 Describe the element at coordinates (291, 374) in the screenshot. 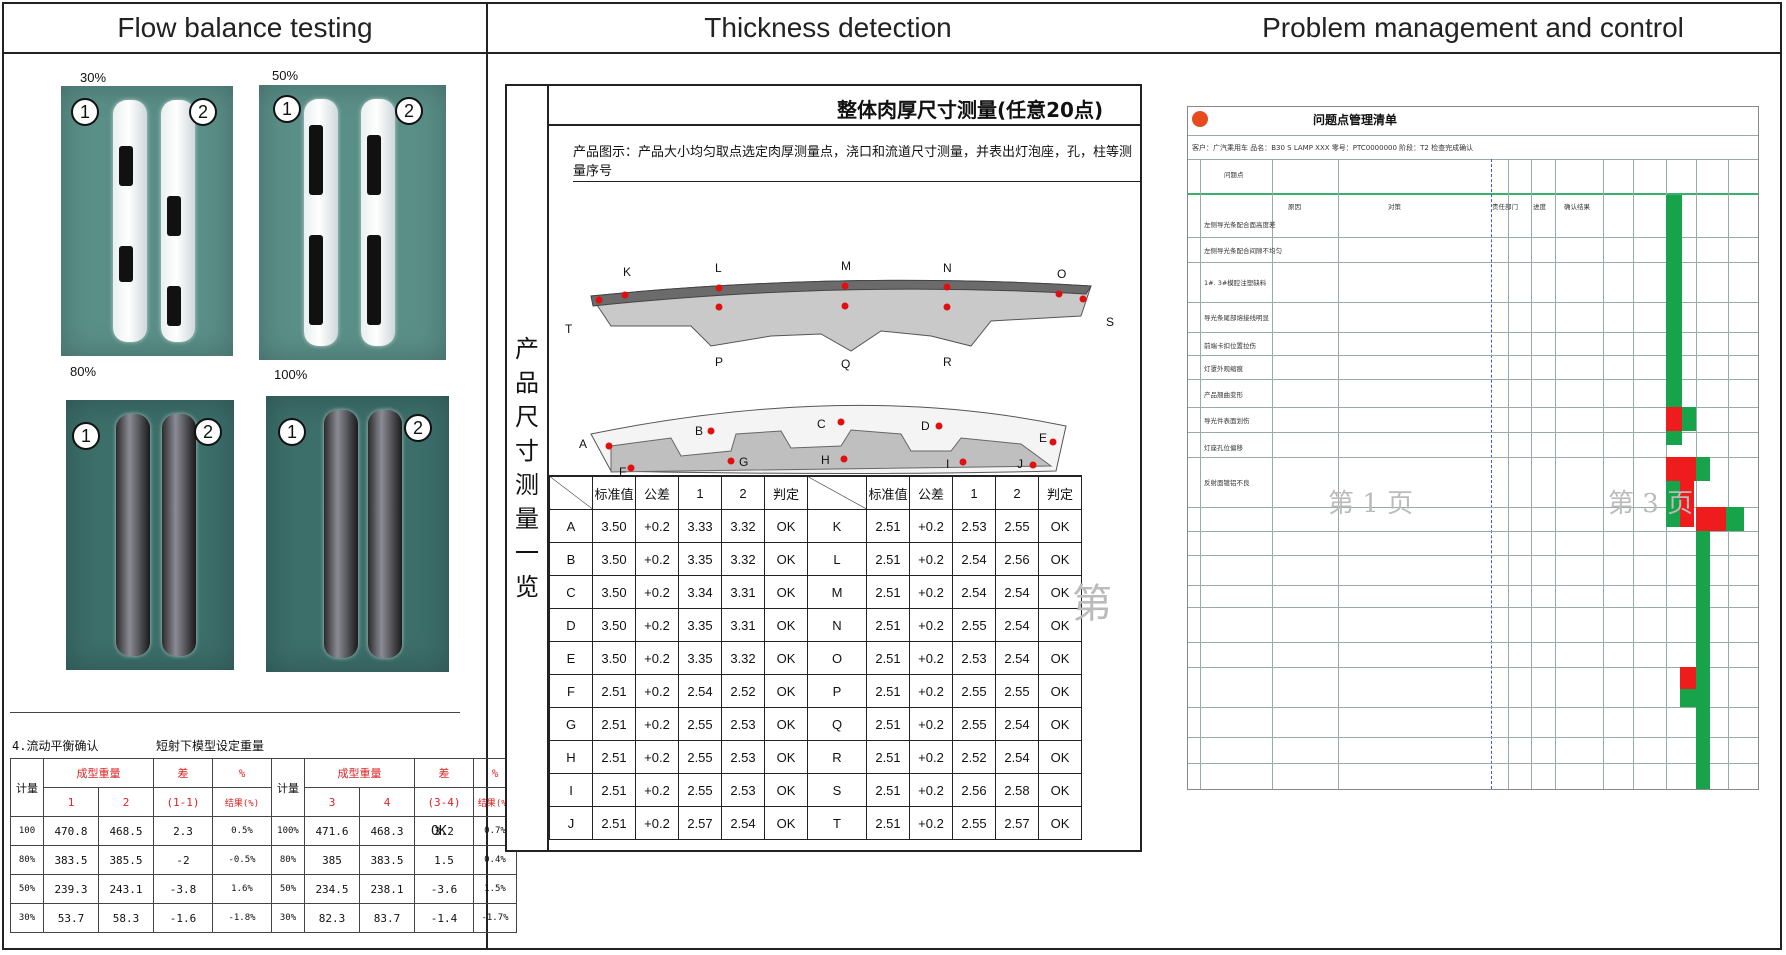

I see `photo-label-100: 100%` at that location.